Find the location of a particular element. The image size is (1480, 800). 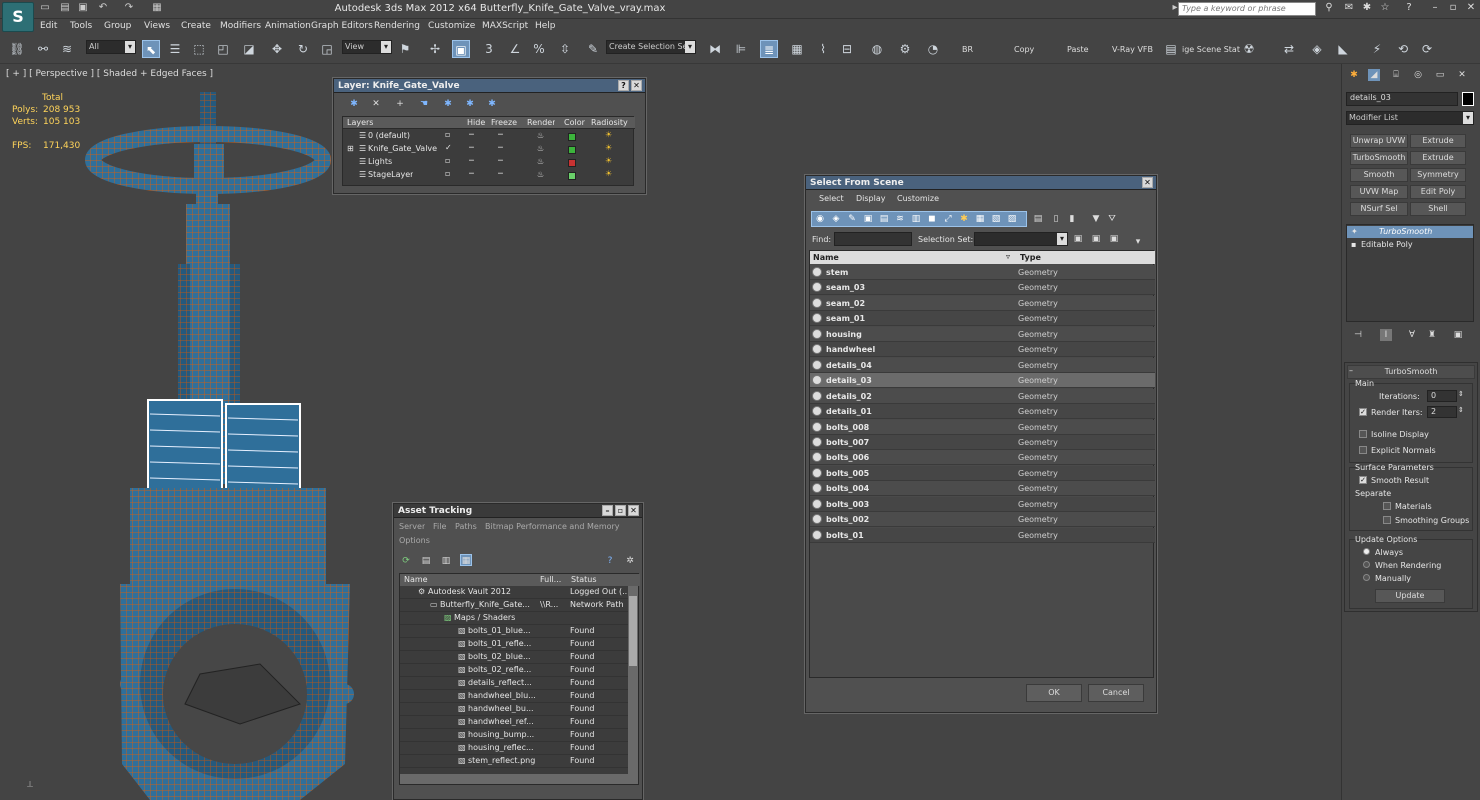

menu-group: Group is located at coordinates (117, 26).